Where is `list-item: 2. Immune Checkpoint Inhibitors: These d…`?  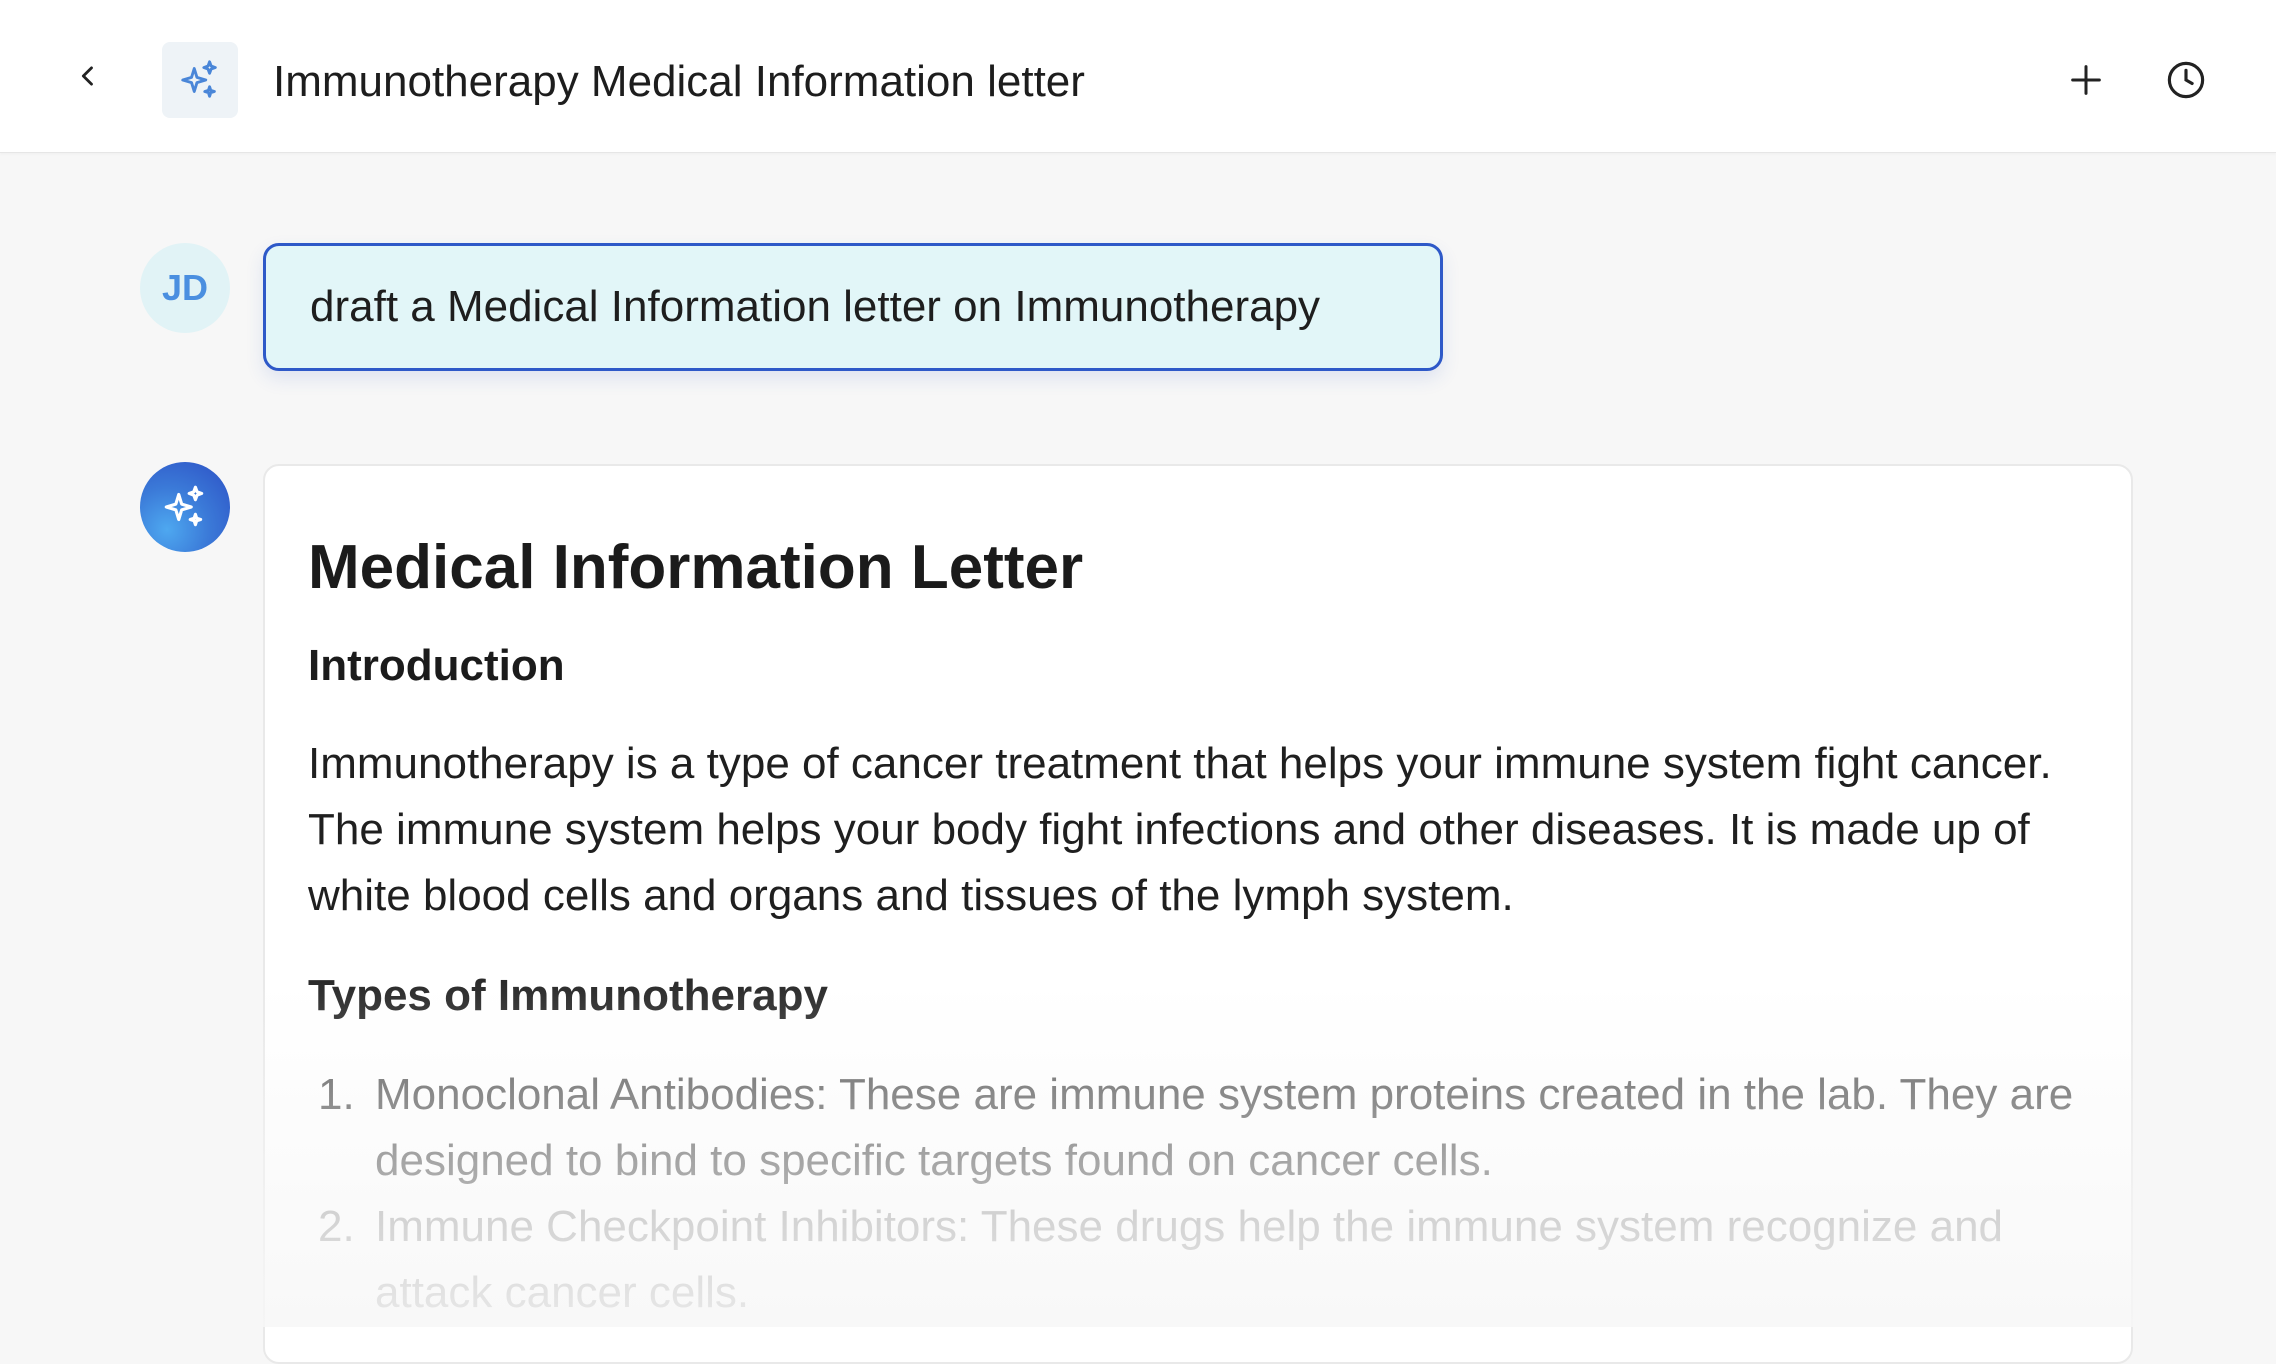 list-item: 2. Immune Checkpoint Inhibitors: These d… is located at coordinates (1203, 1260).